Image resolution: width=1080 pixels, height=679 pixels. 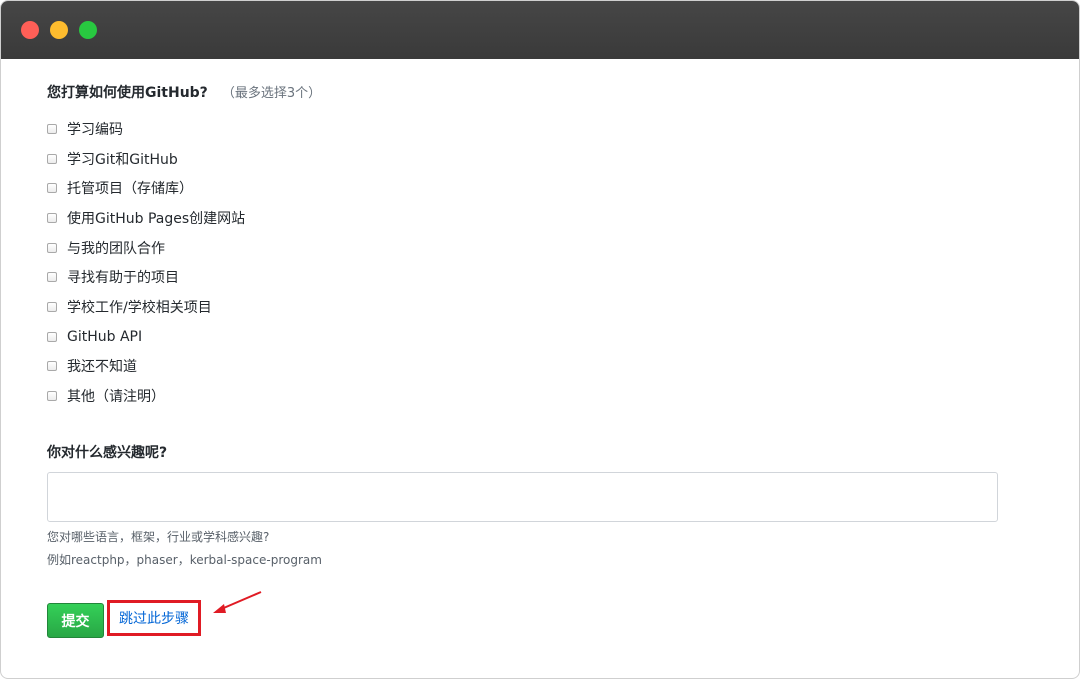 I want to click on interest-question-title: 你对什么感兴趣呢?, so click(x=107, y=453).